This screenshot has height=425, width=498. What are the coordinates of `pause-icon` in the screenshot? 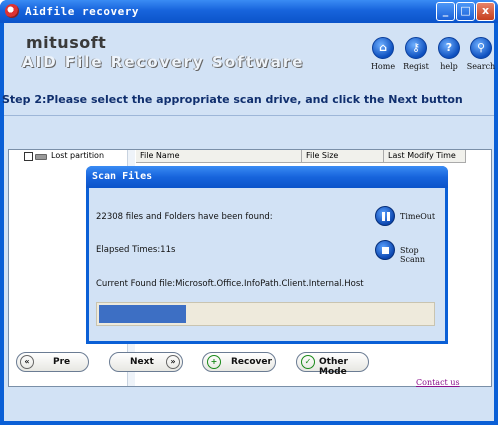 It's located at (386, 216).